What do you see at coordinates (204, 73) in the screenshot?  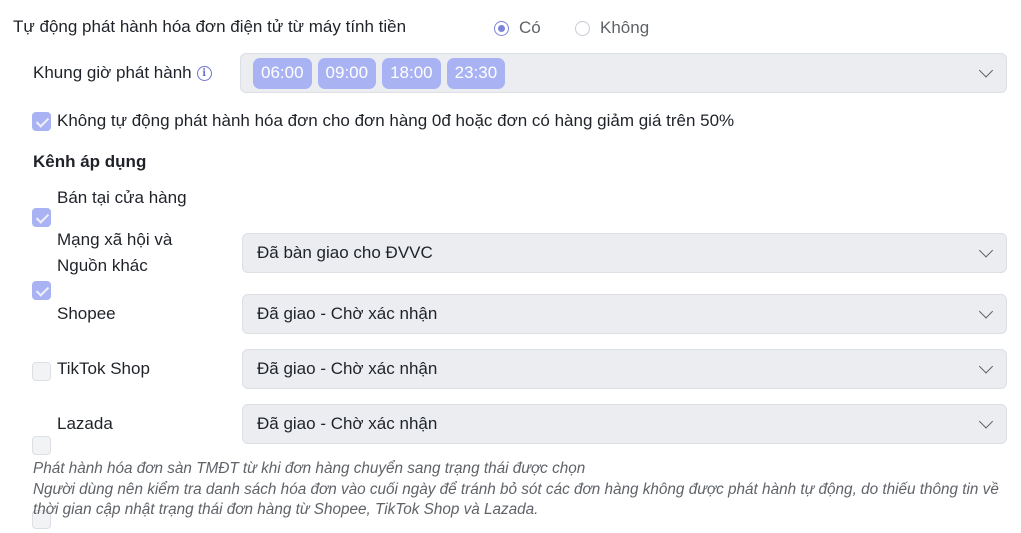 I see `info-icon: i` at bounding box center [204, 73].